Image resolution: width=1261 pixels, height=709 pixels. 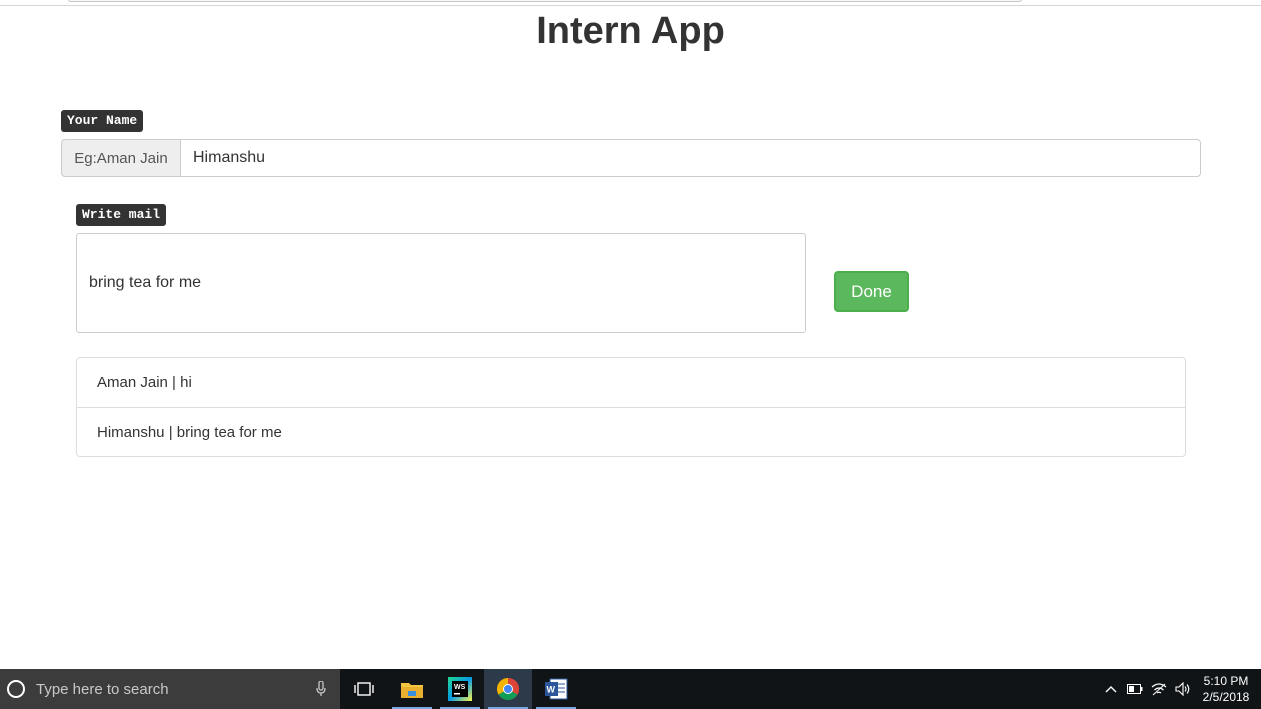 I want to click on list-item: Aman Jain | hi, so click(x=144, y=382).